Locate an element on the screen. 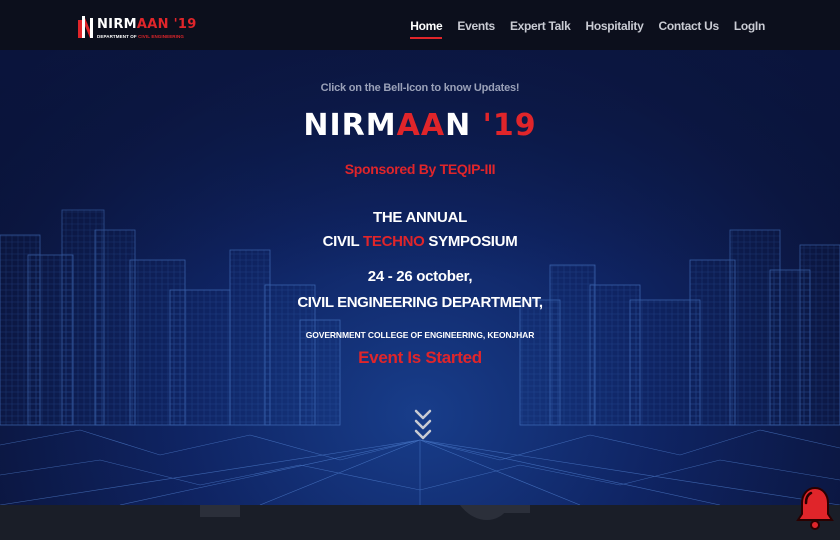 This screenshot has height=540, width=840. next-section-preview is located at coordinates (420, 522).